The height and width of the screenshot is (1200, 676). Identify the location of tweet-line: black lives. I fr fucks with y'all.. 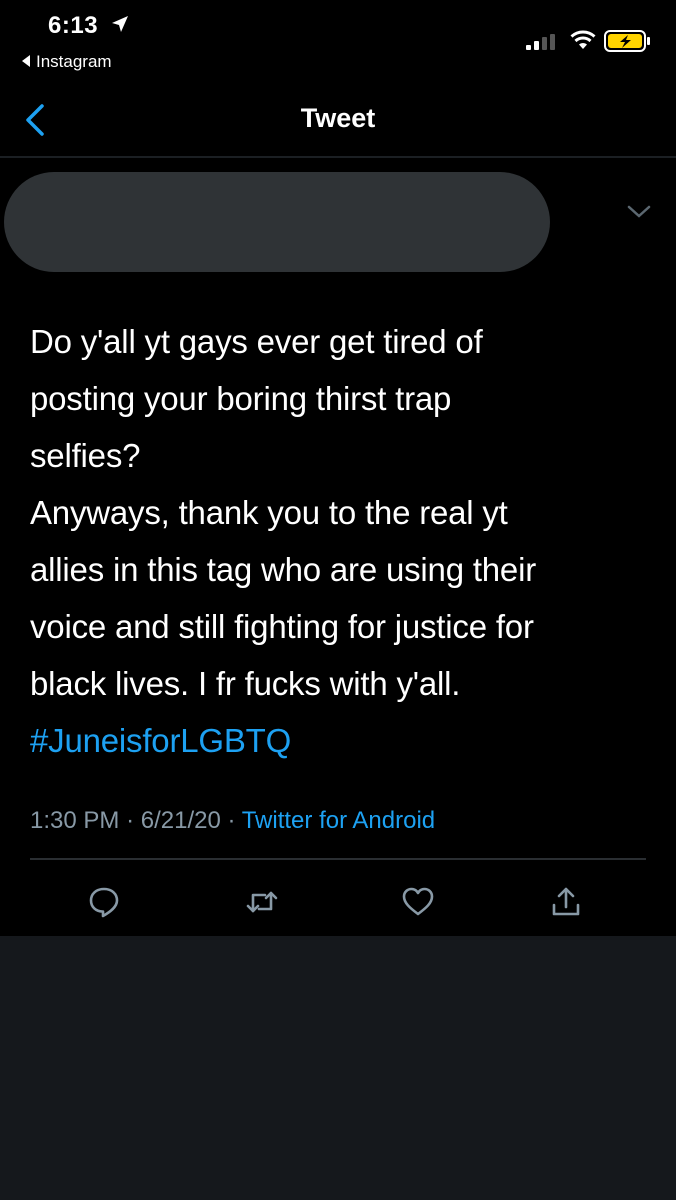
(245, 683).